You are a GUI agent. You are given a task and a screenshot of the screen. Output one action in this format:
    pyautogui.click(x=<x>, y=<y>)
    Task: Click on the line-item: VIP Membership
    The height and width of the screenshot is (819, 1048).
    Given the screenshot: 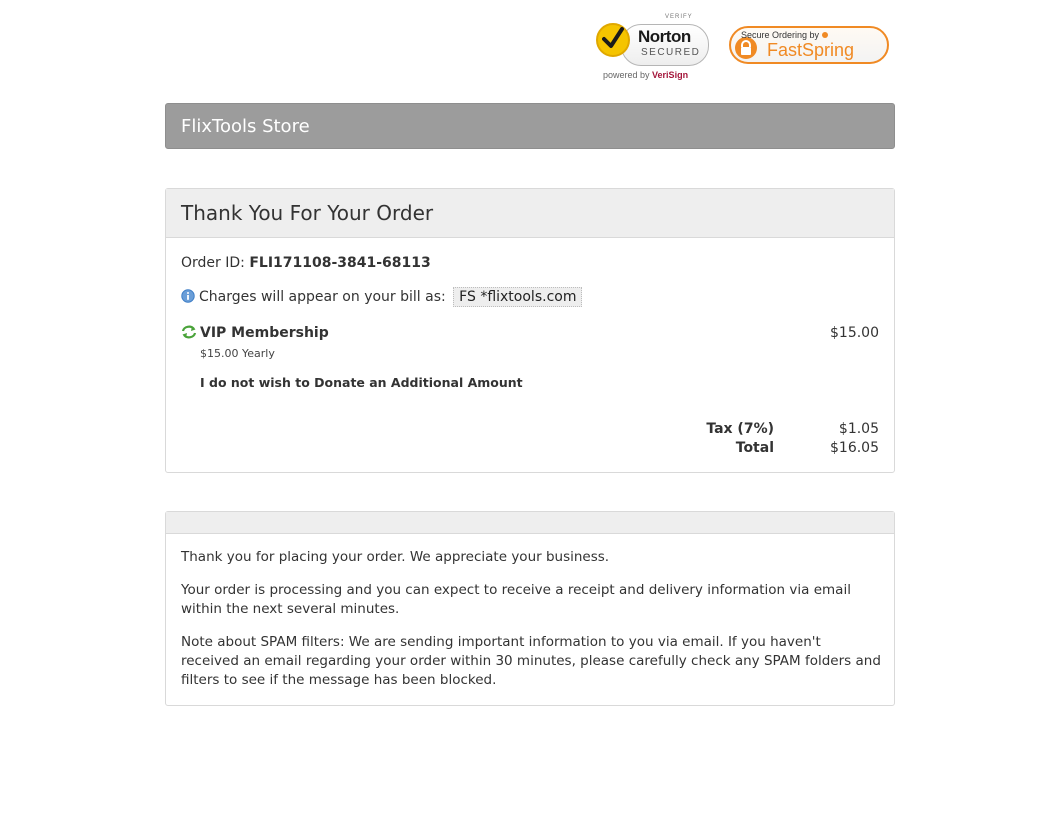 What is the action you would take?
    pyautogui.click(x=255, y=333)
    